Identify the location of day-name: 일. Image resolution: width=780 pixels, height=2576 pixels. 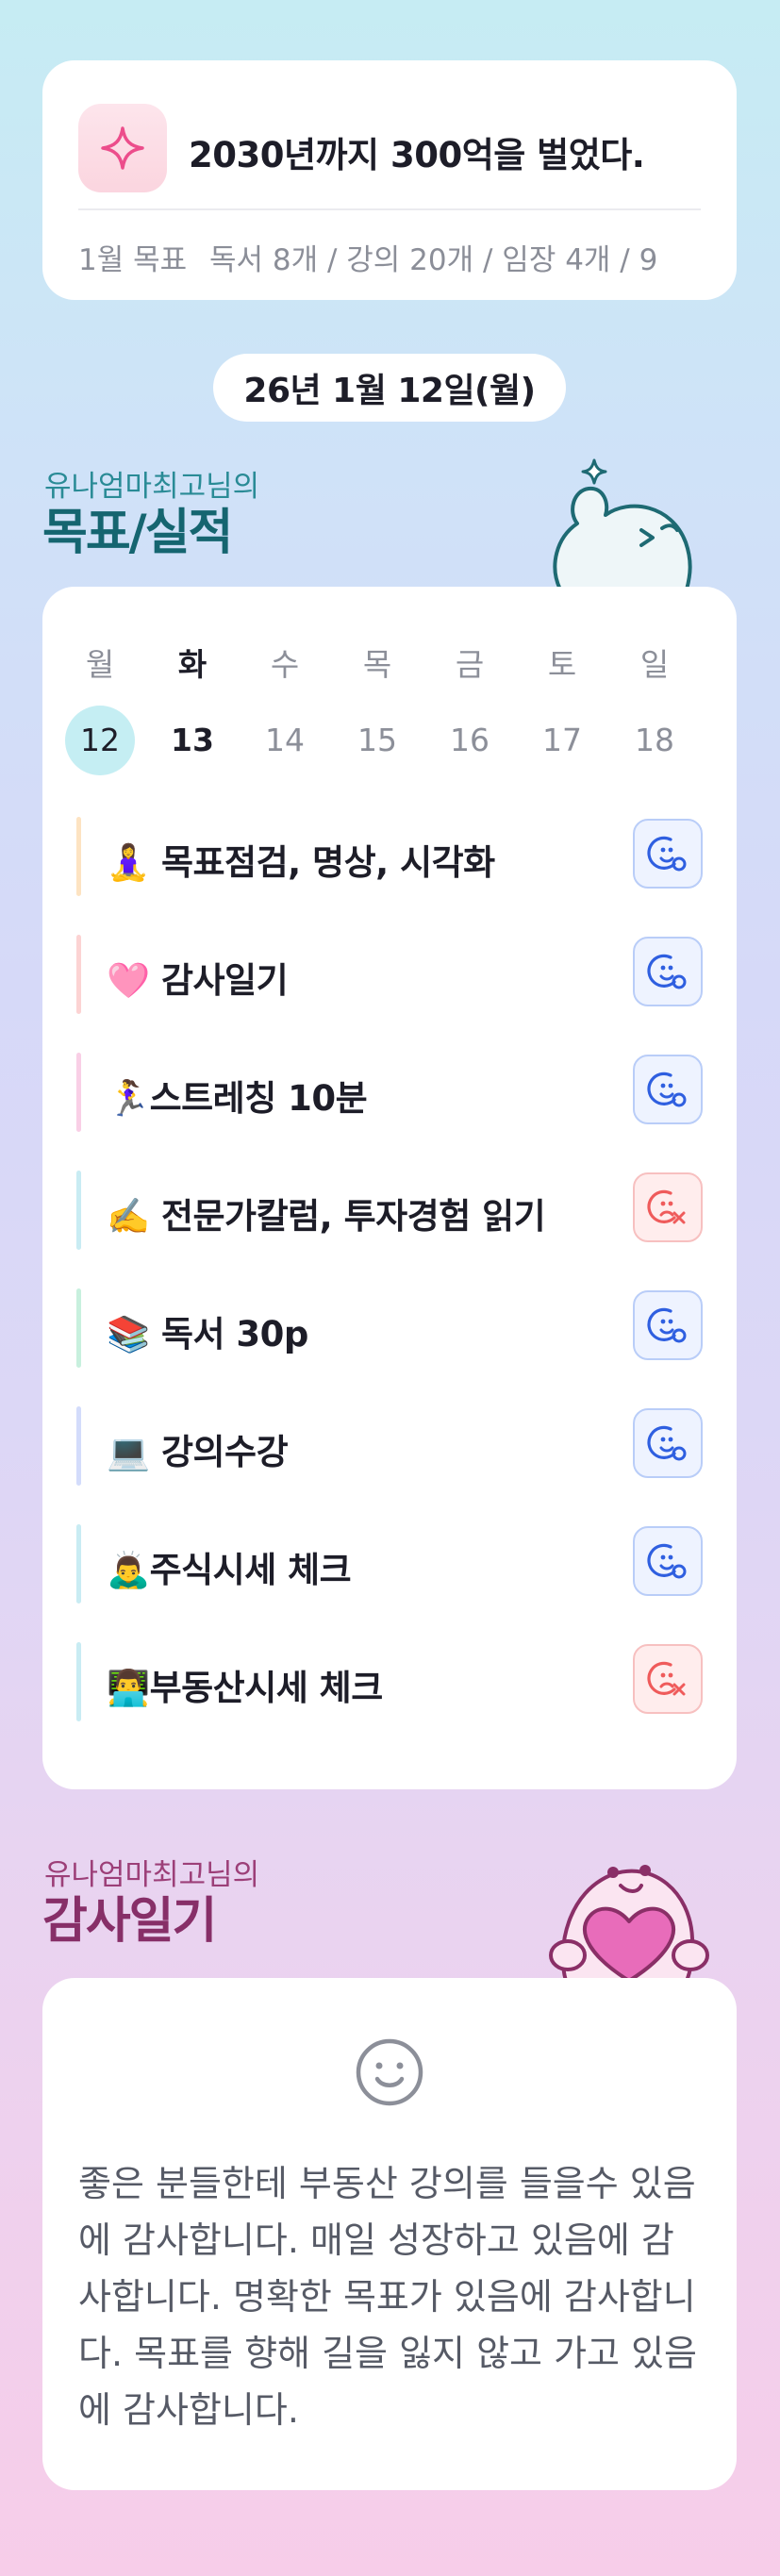
(654, 664).